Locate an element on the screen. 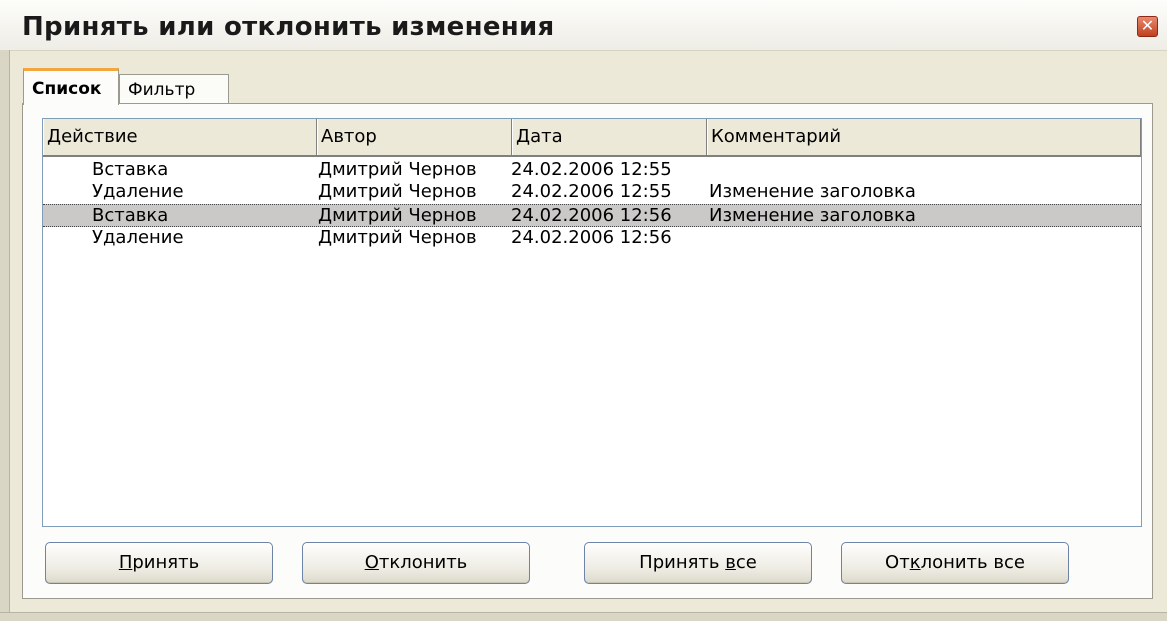 This screenshot has width=1167, height=621. window-left-border is located at coordinates (5, 335).